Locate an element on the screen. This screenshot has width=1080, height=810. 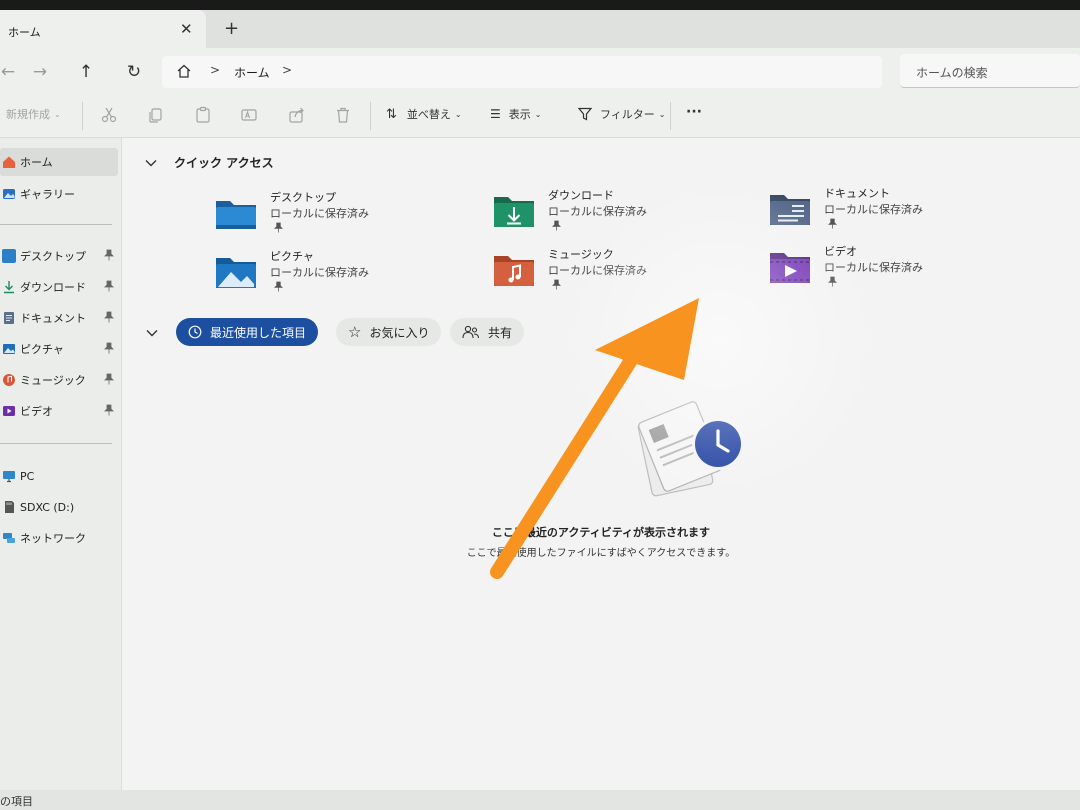
item-count: の項目 is located at coordinates (16, 801).